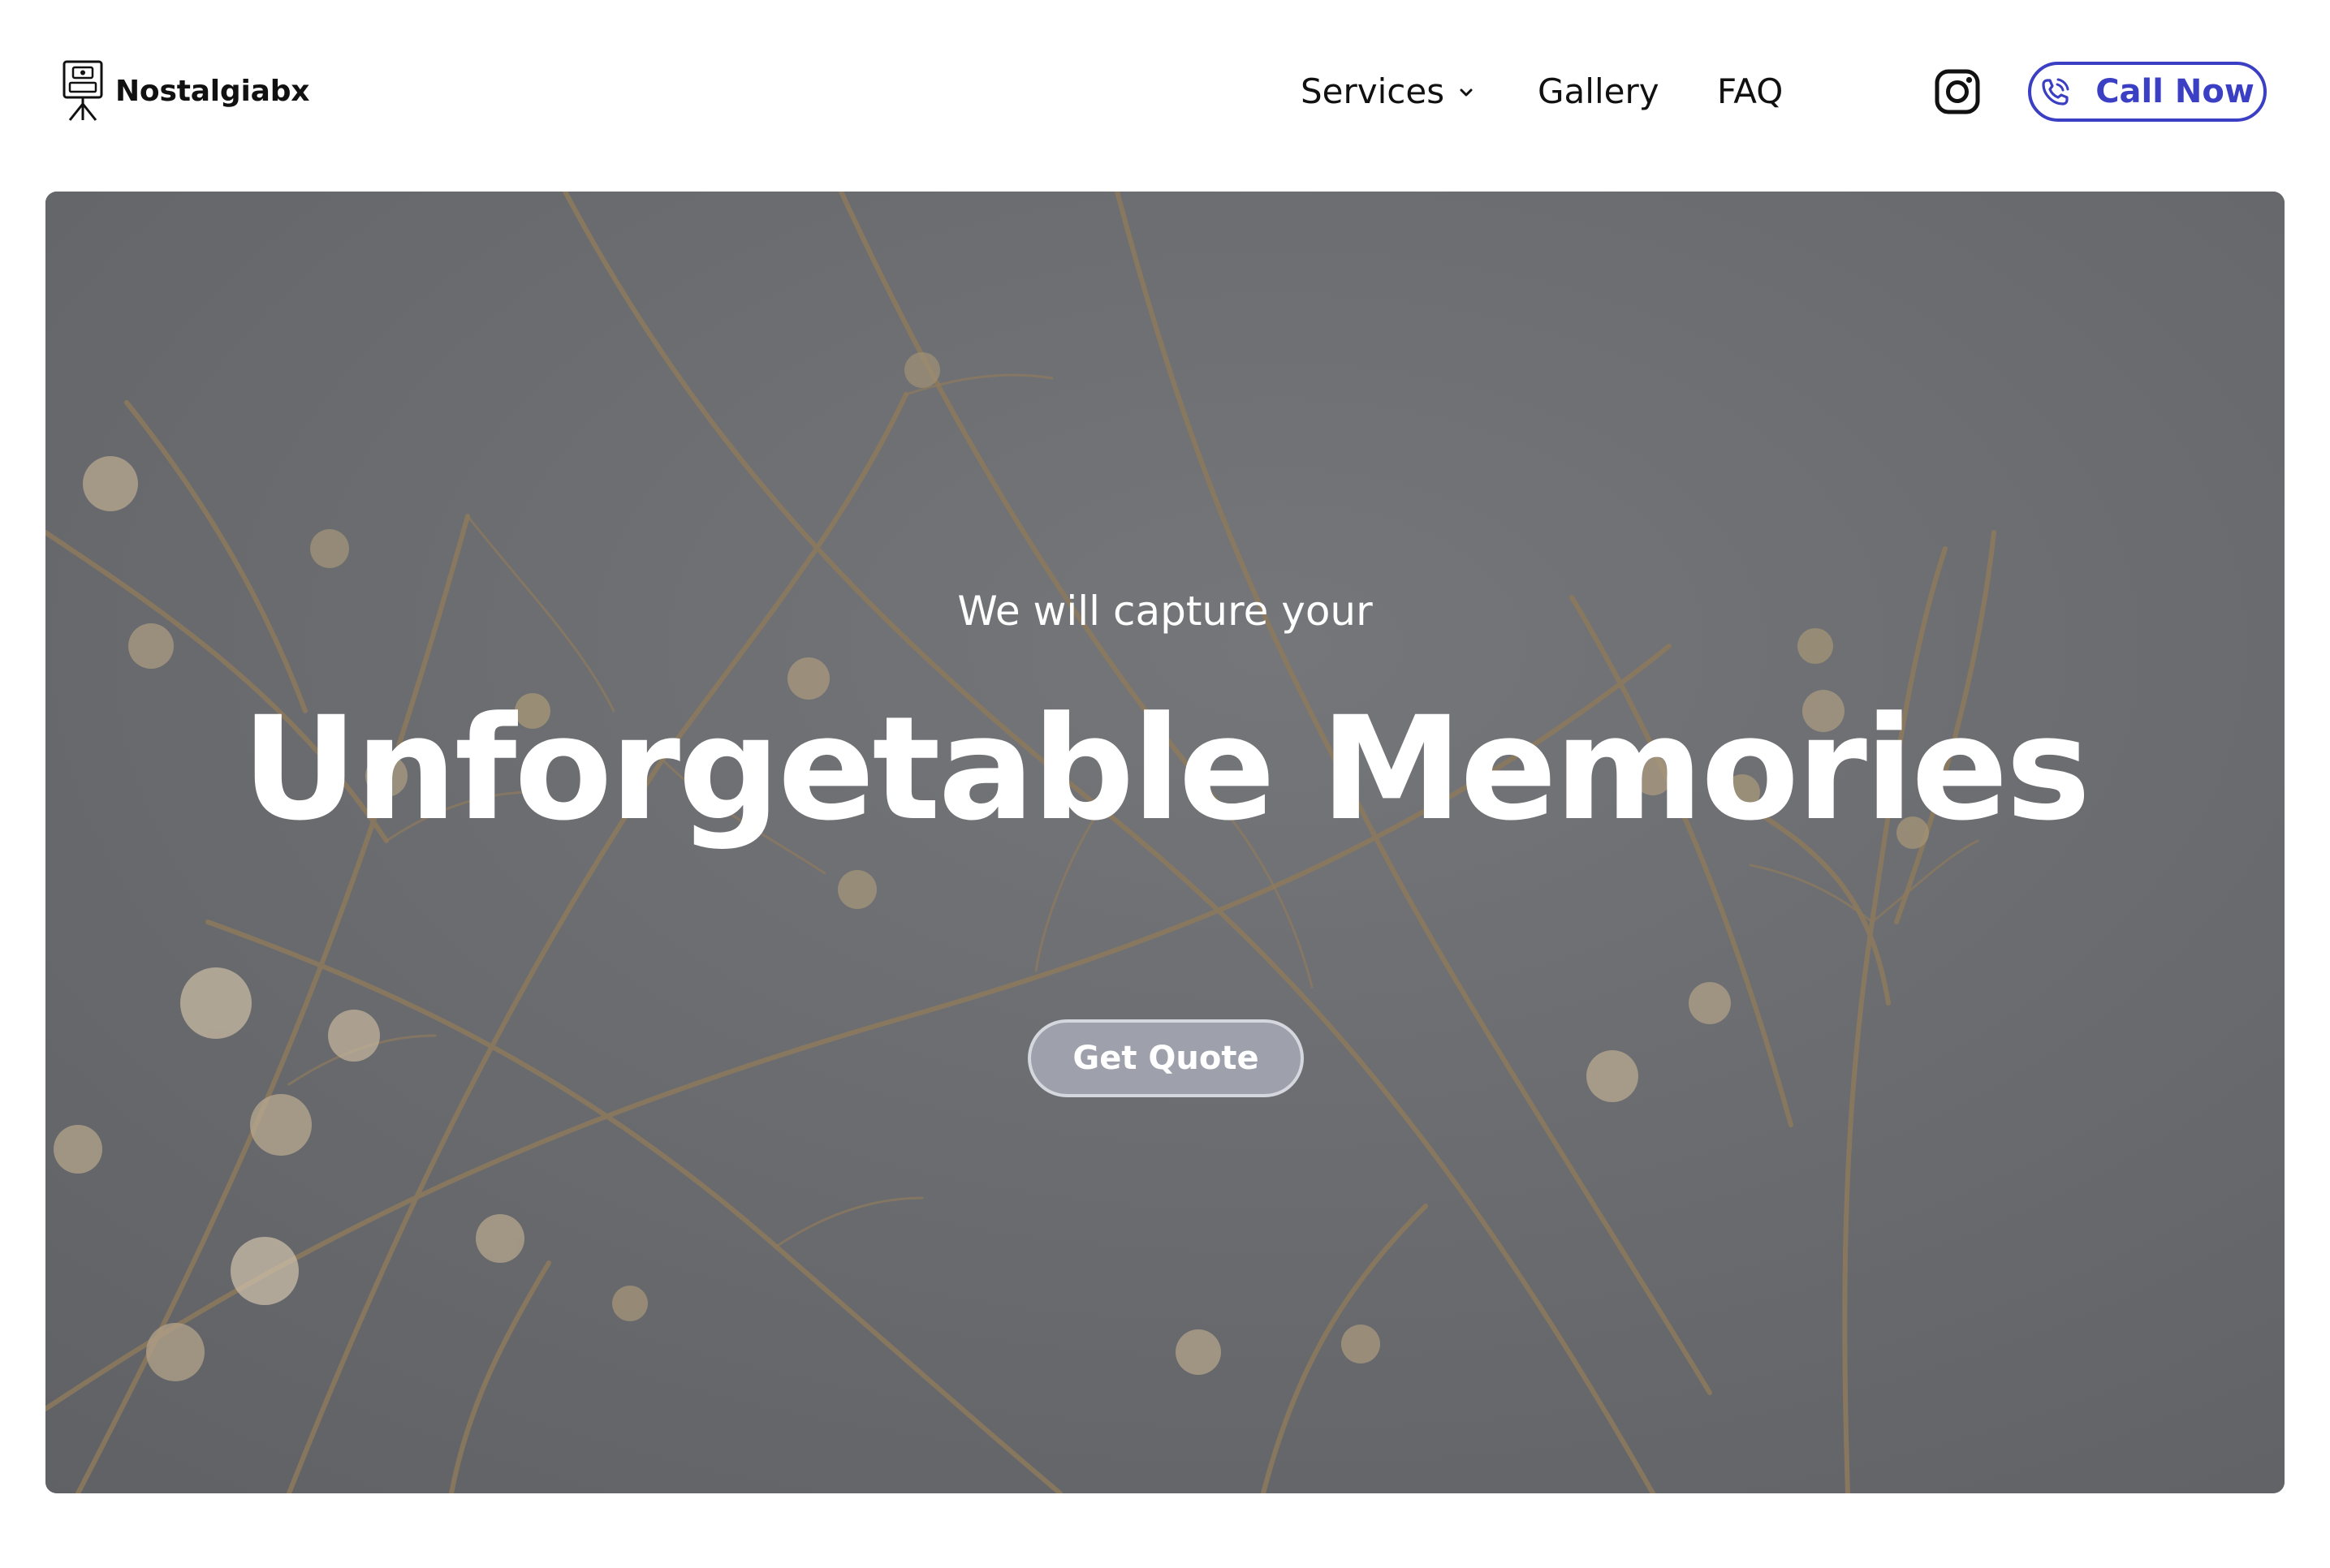  I want to click on nav-services-label: Services, so click(1373, 91).